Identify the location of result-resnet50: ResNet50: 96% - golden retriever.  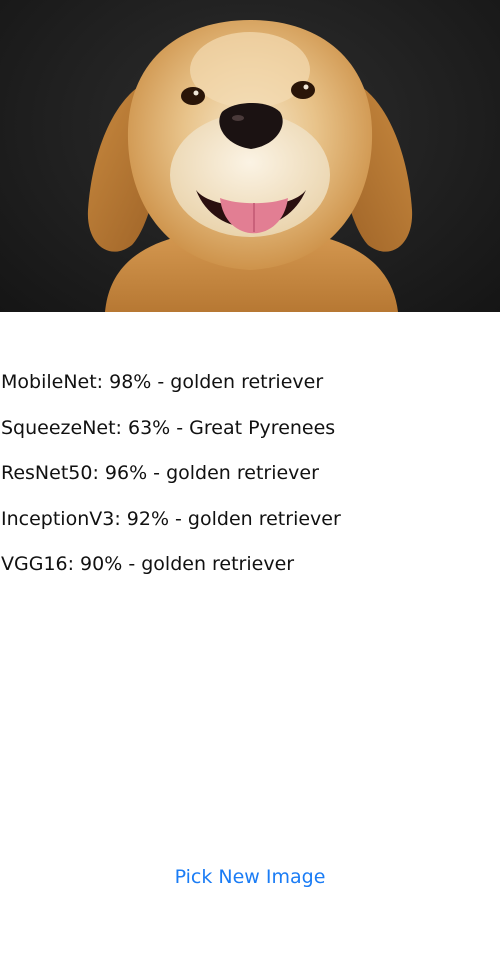
(160, 473).